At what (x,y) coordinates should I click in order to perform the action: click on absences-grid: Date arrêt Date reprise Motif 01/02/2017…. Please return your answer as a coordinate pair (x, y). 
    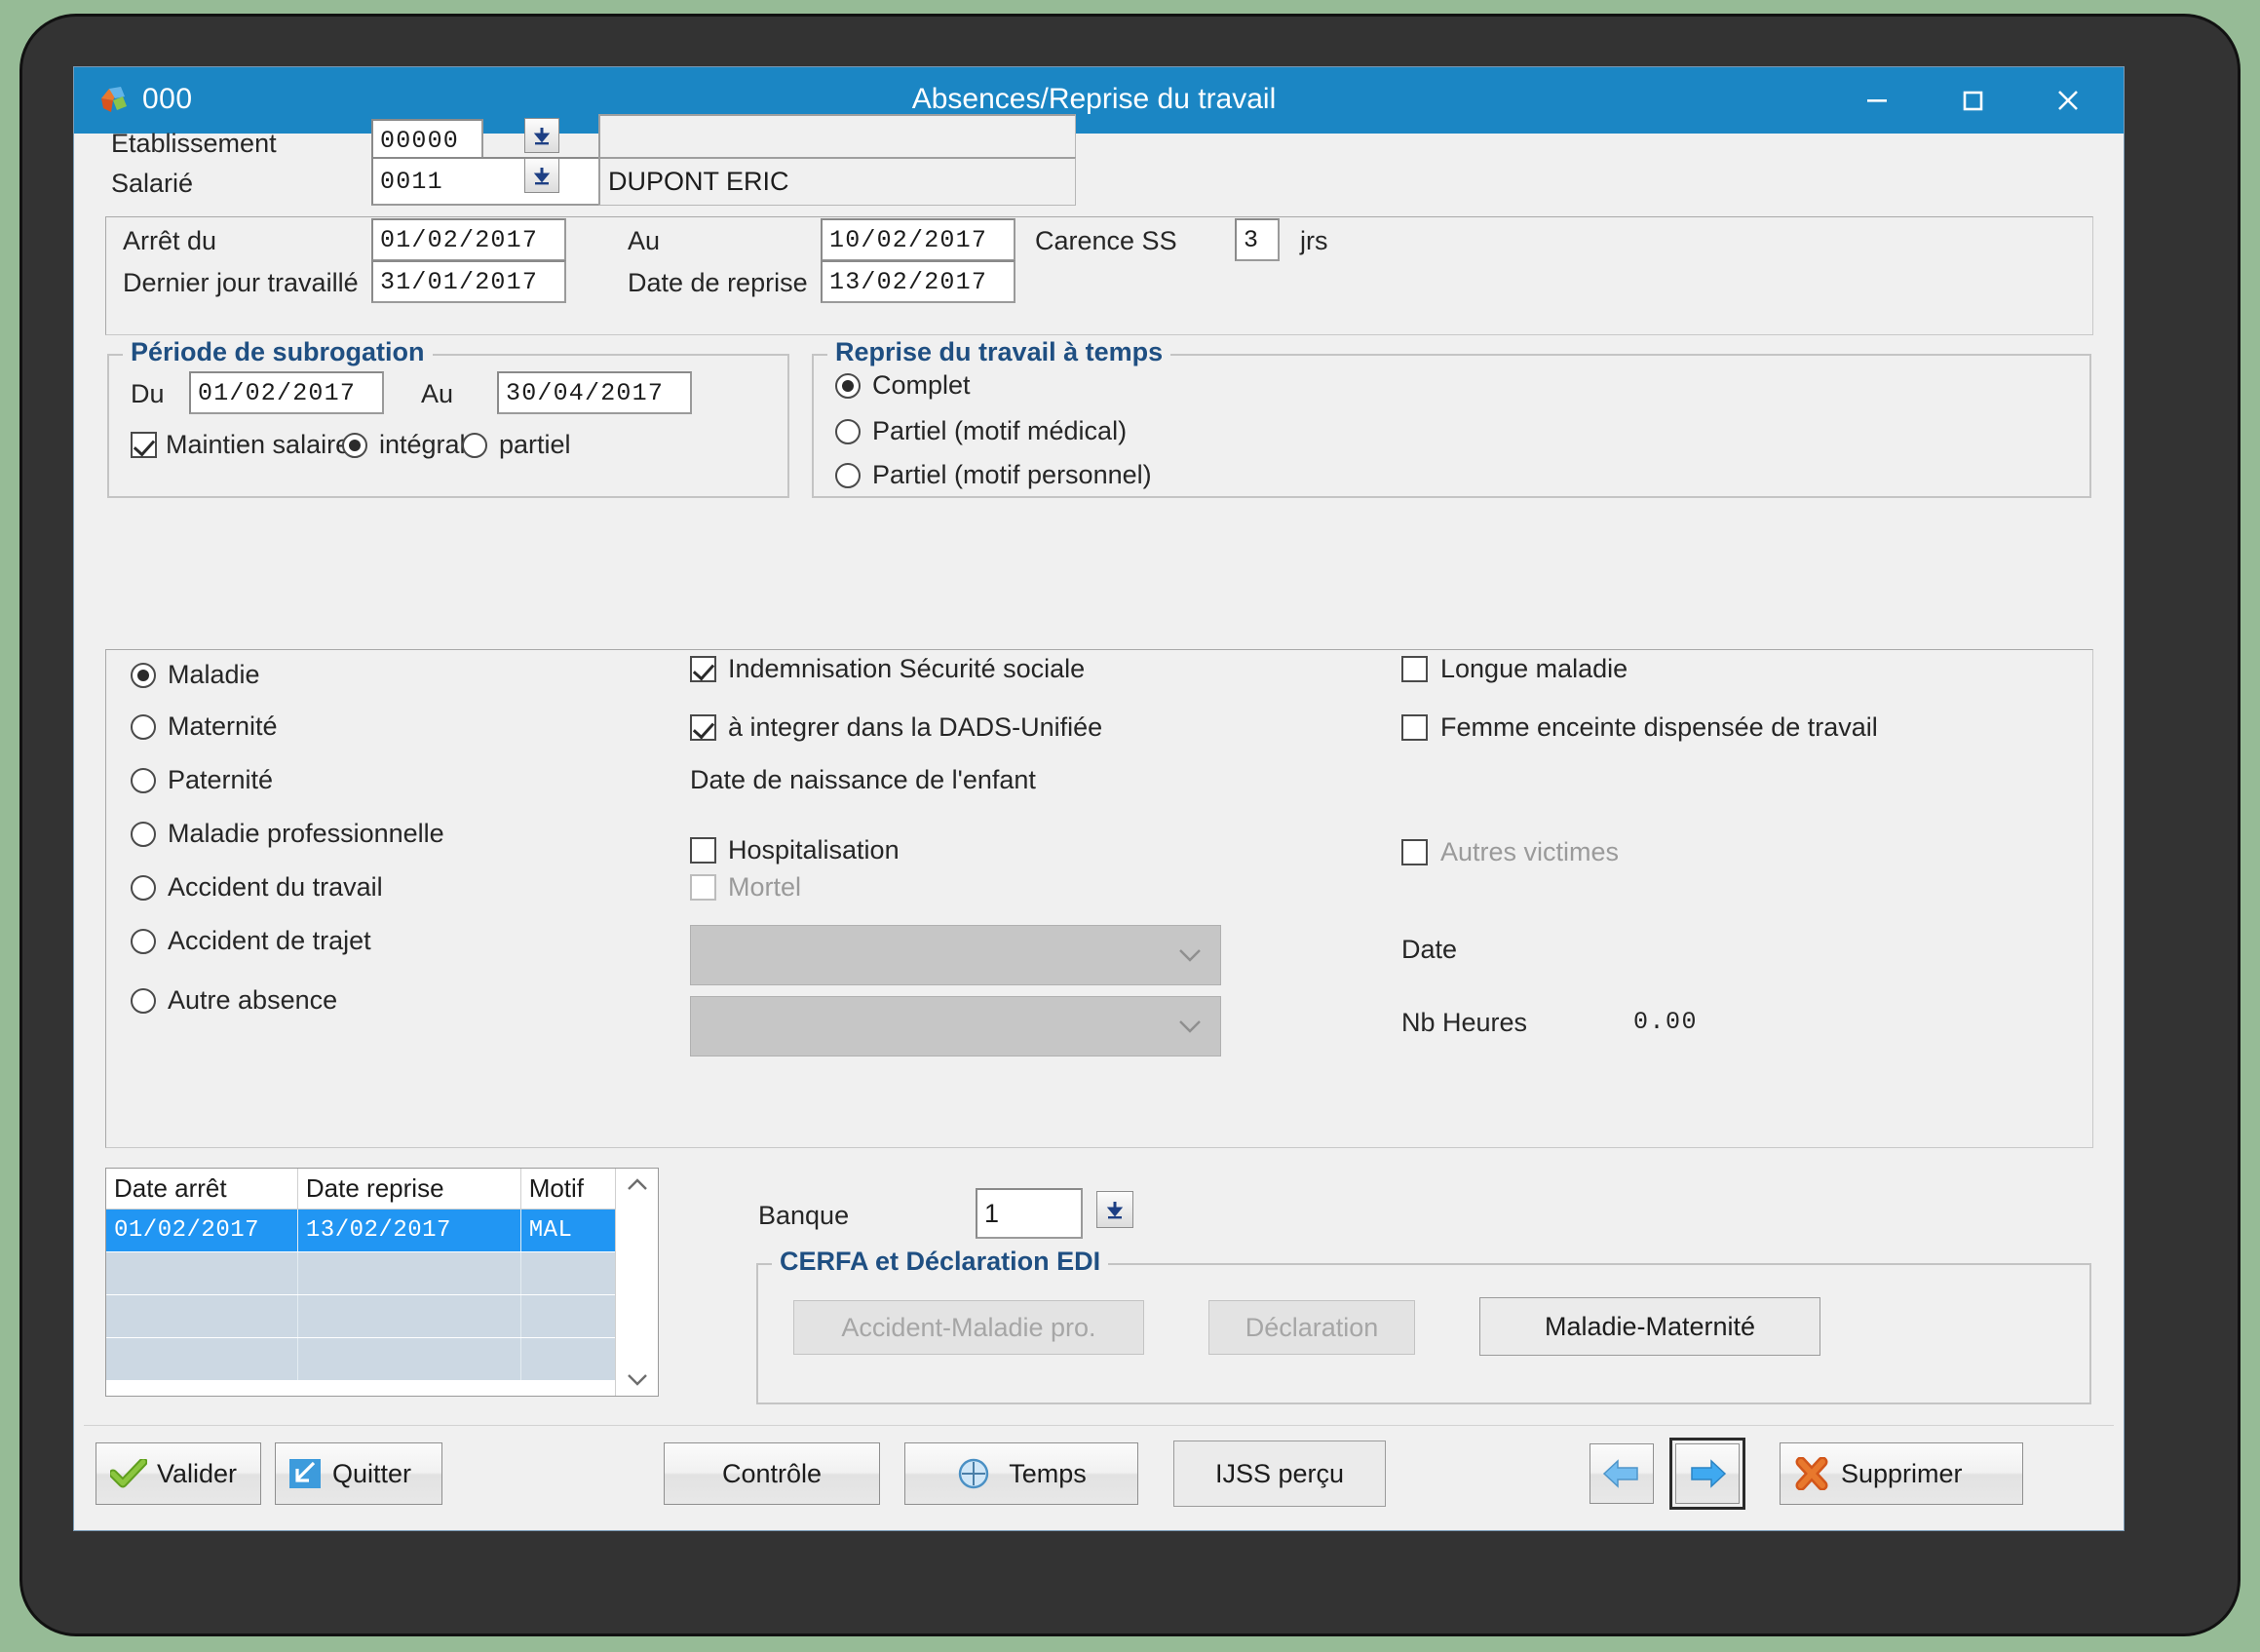
    Looking at the image, I should click on (382, 1282).